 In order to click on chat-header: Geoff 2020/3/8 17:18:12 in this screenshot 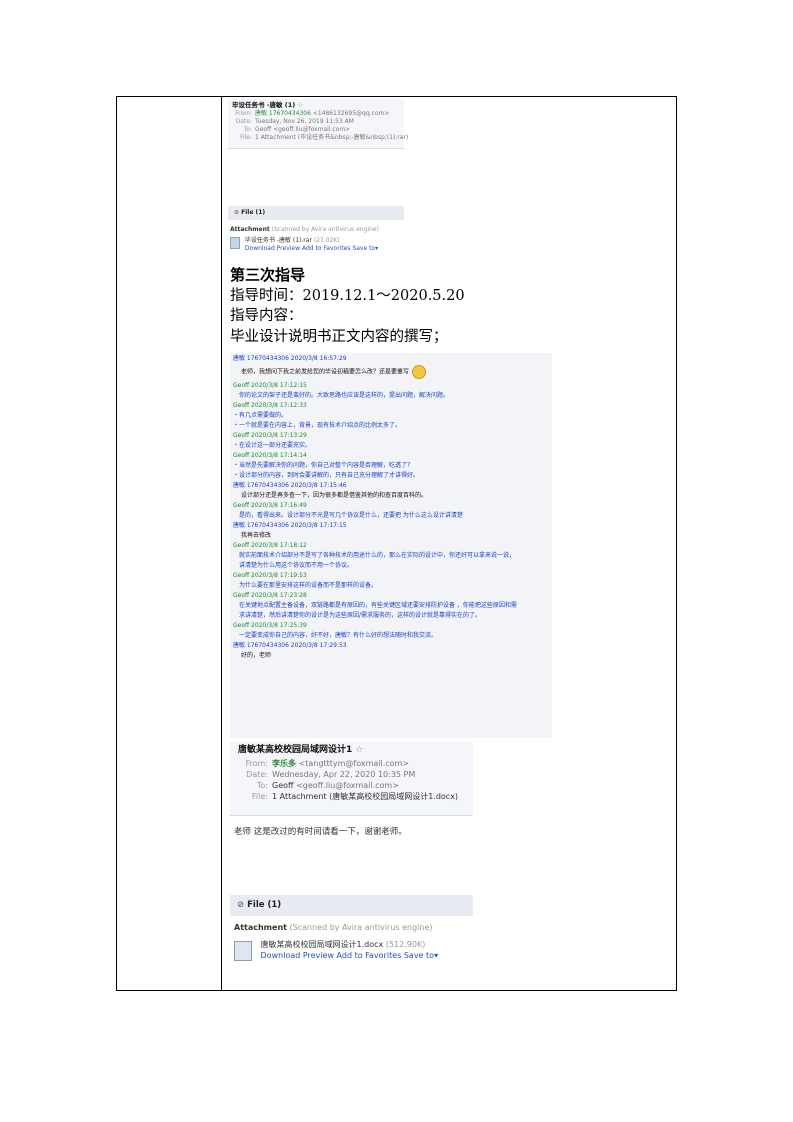, I will do `click(270, 545)`.